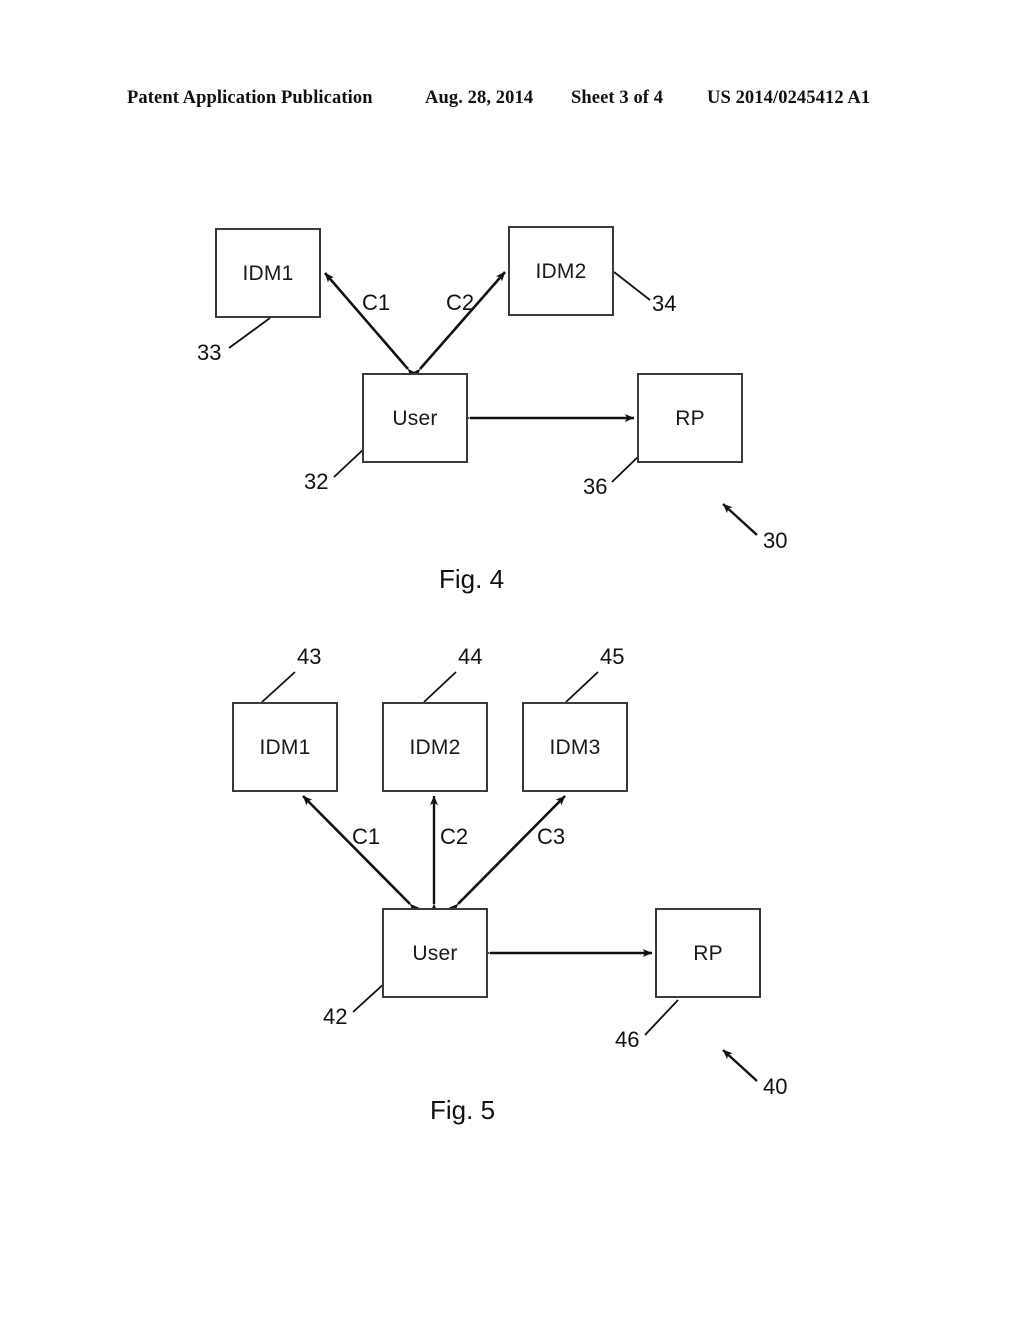 This screenshot has height=1320, width=1024. I want to click on figure-5-ref-45: 45, so click(612, 656).